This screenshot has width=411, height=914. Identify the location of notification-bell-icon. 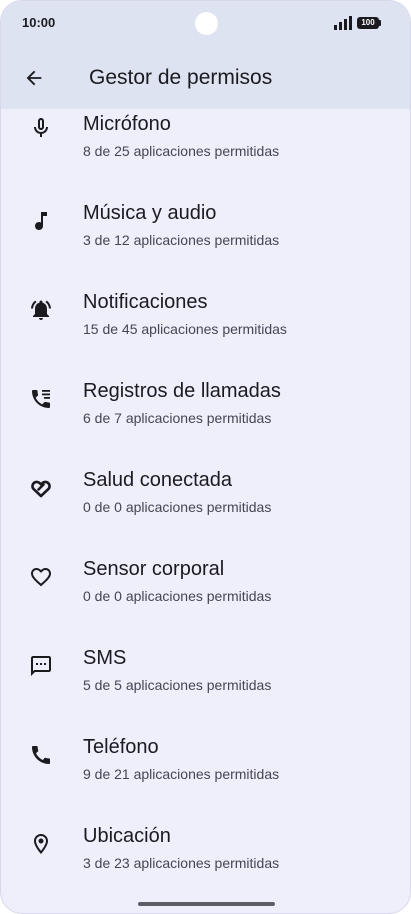
(41, 310).